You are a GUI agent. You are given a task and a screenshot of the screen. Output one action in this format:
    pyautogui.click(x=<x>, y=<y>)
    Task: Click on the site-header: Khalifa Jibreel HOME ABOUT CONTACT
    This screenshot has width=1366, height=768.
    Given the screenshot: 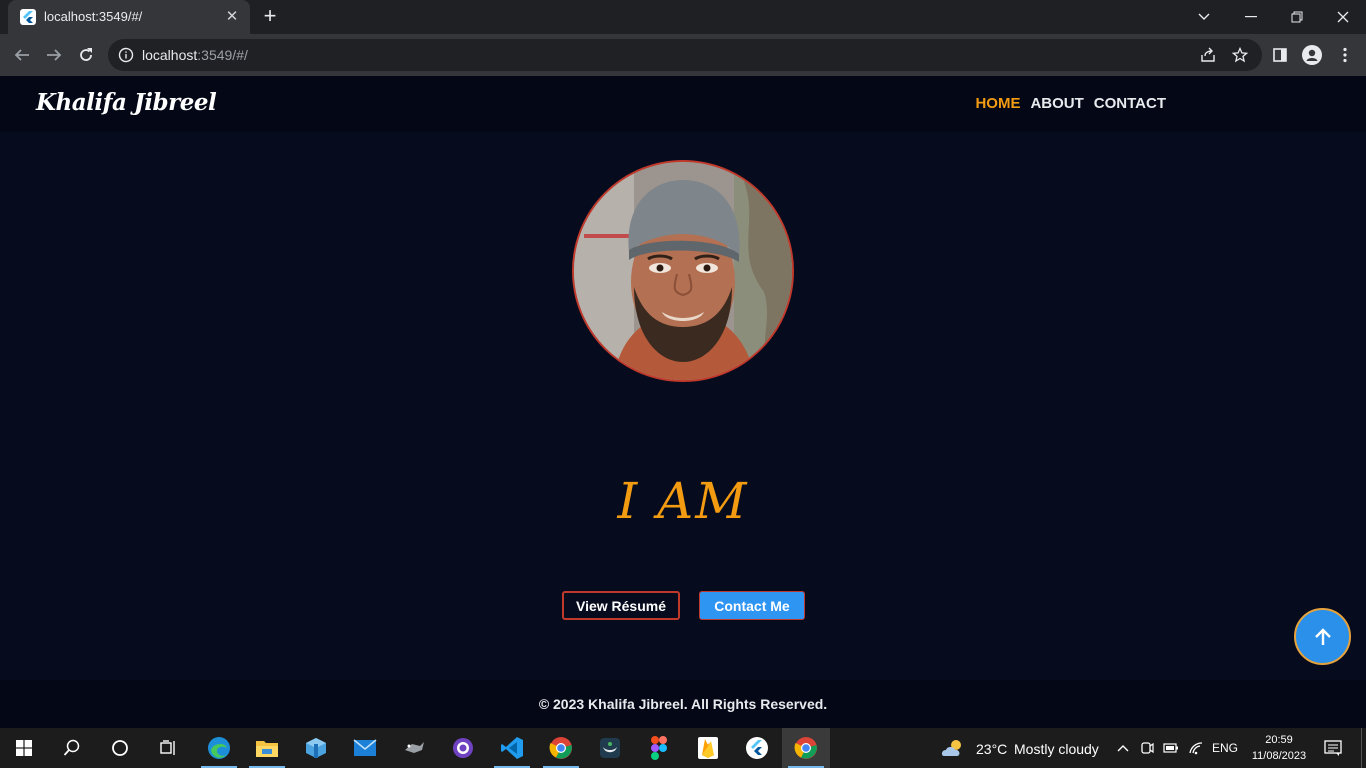 What is the action you would take?
    pyautogui.click(x=683, y=104)
    